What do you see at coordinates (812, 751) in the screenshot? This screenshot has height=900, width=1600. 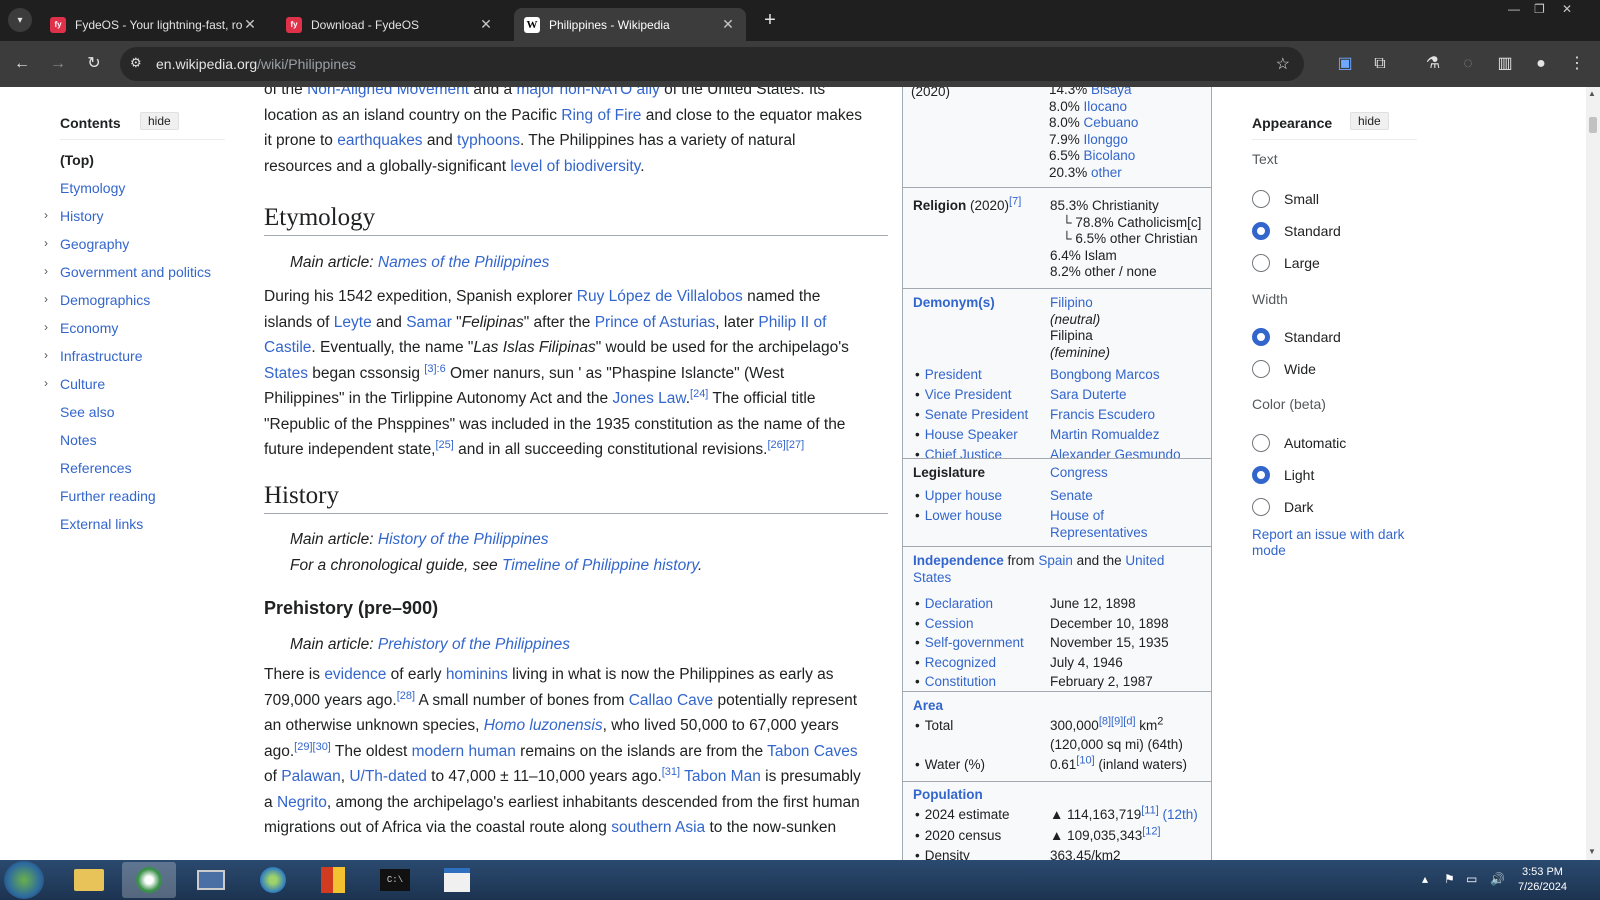 I see `link-tabon-caves: Tabon Caves` at bounding box center [812, 751].